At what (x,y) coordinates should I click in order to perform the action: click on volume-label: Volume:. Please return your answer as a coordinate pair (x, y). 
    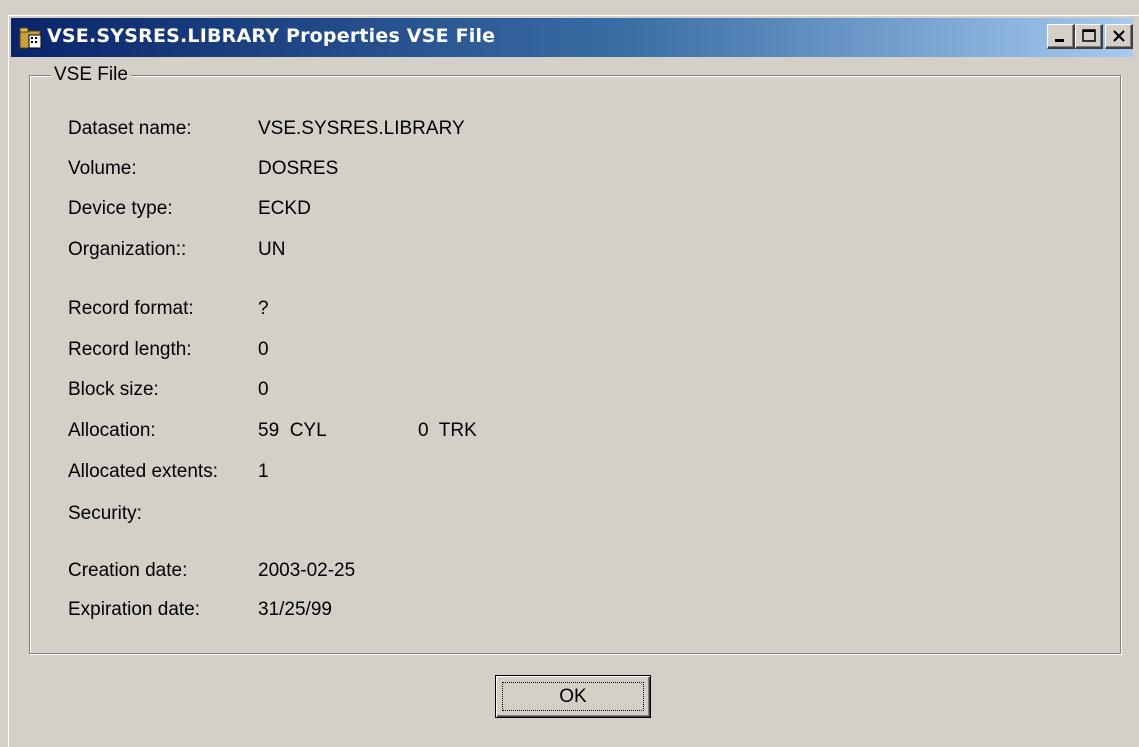
    Looking at the image, I should click on (102, 168).